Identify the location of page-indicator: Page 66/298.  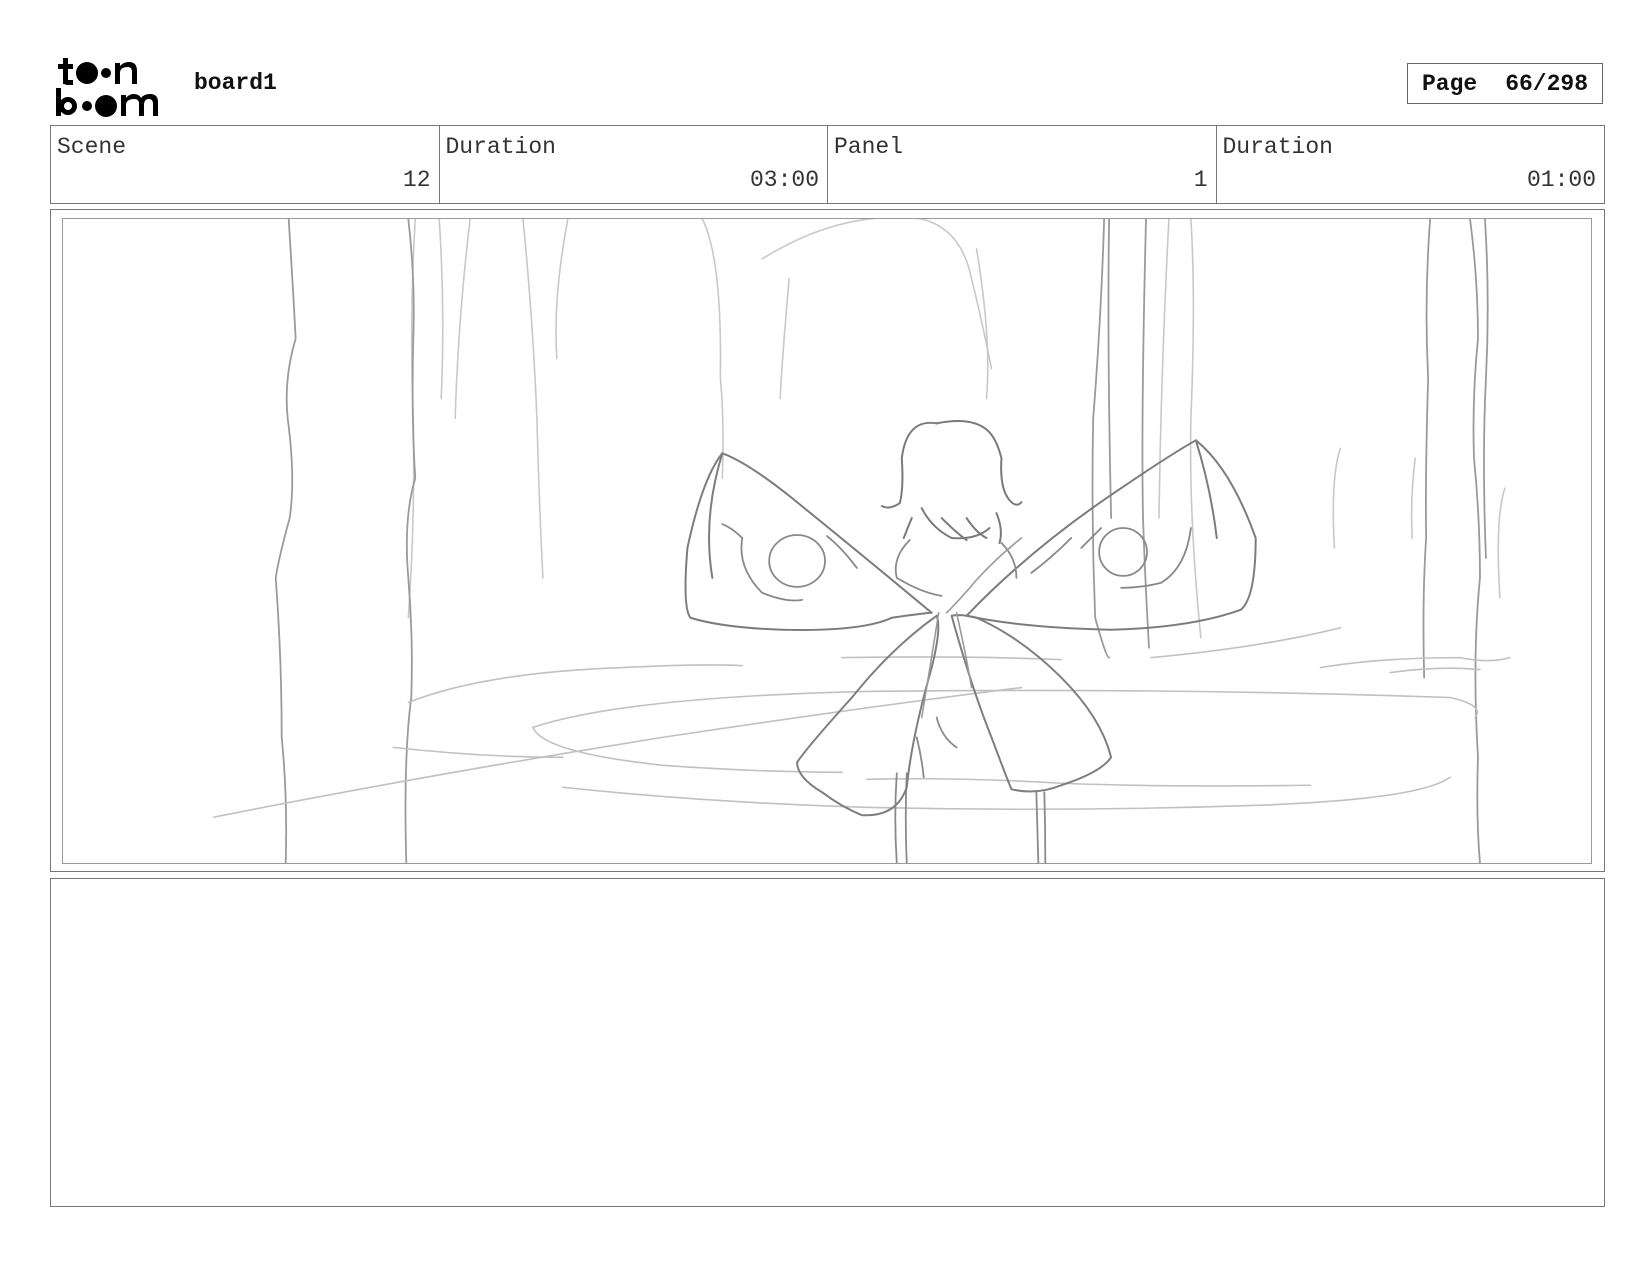
(1505, 83).